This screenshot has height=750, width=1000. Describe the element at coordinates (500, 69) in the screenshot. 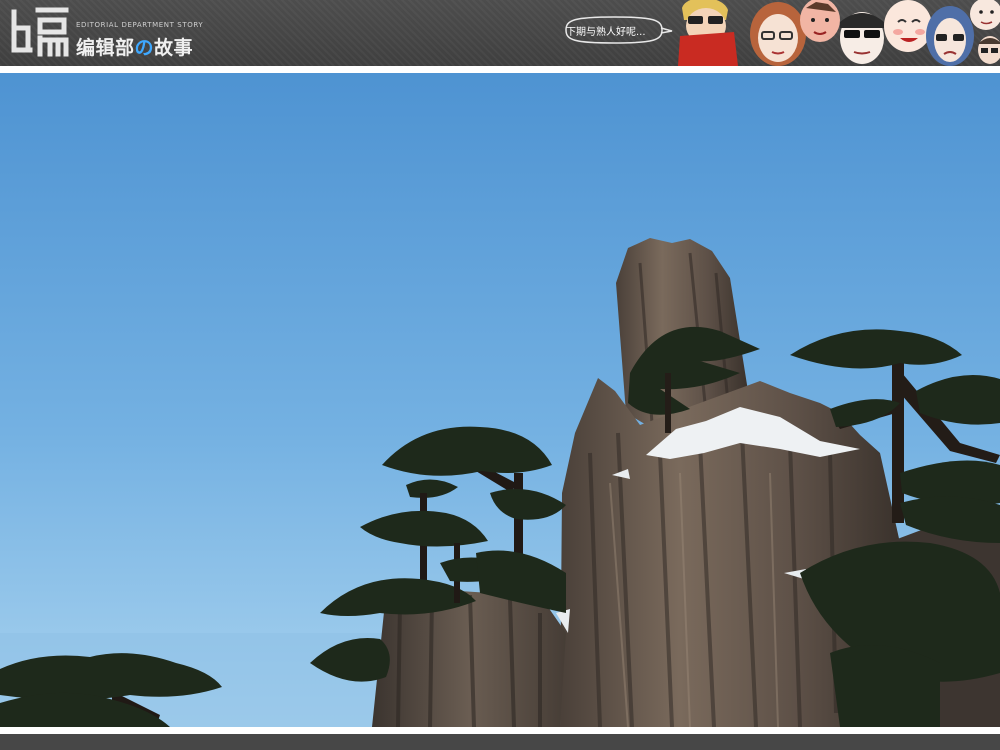

I see `header-divider` at that location.